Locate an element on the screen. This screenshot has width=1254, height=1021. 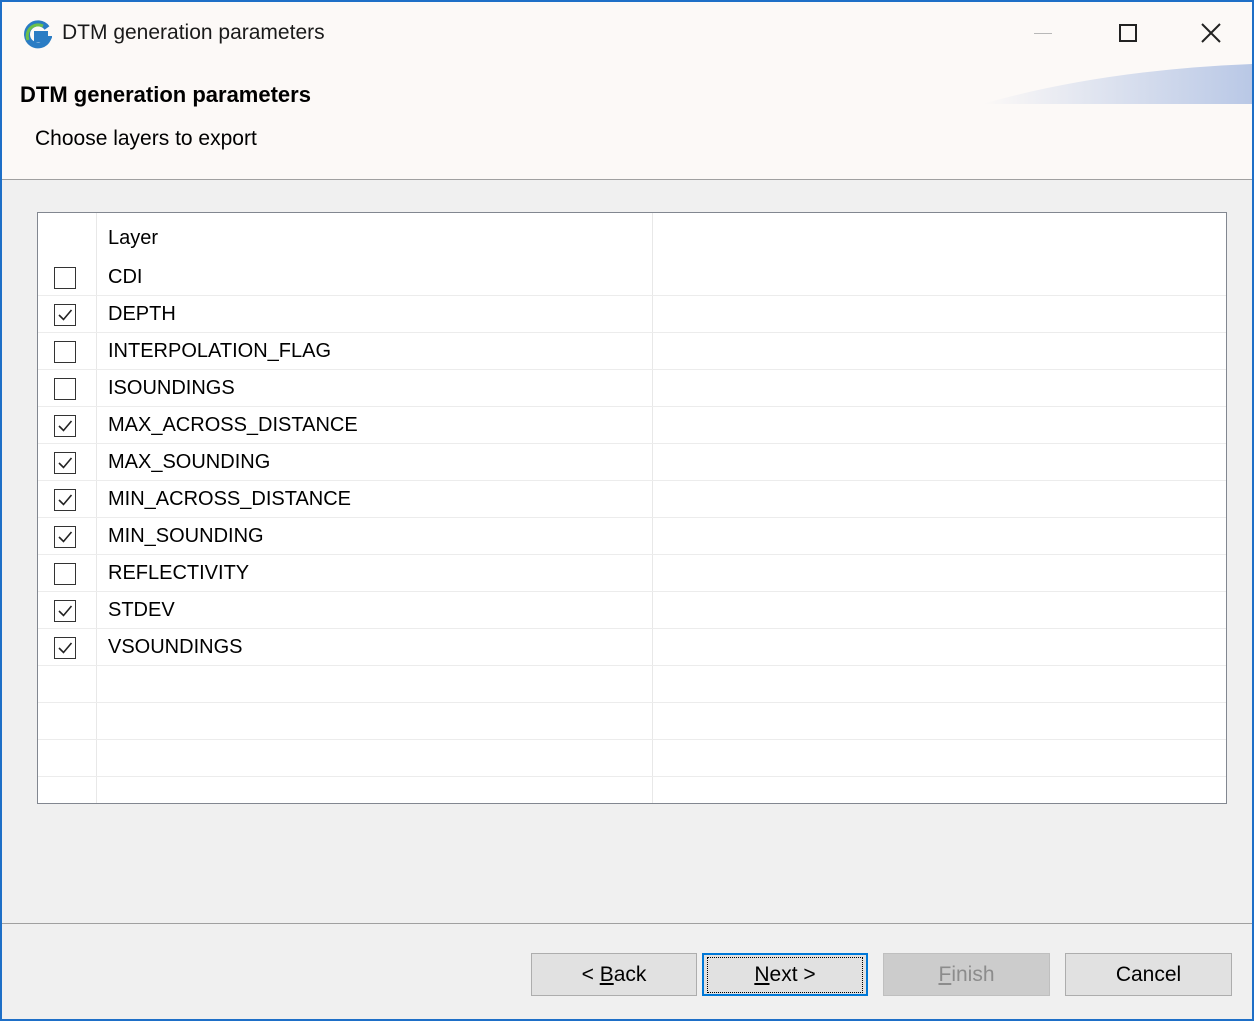
next-button-rest: ext > is located at coordinates (792, 974).